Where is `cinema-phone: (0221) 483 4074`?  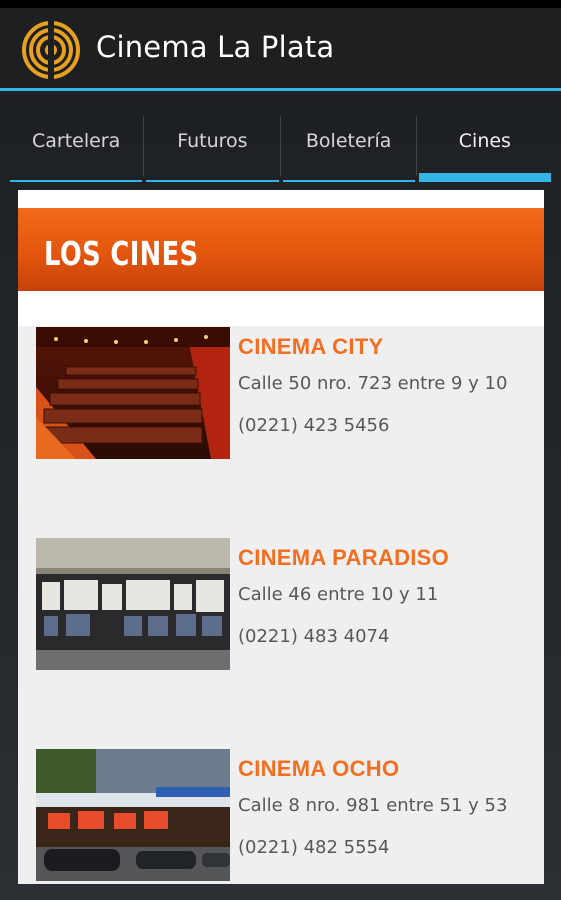
cinema-phone: (0221) 483 4074 is located at coordinates (313, 636).